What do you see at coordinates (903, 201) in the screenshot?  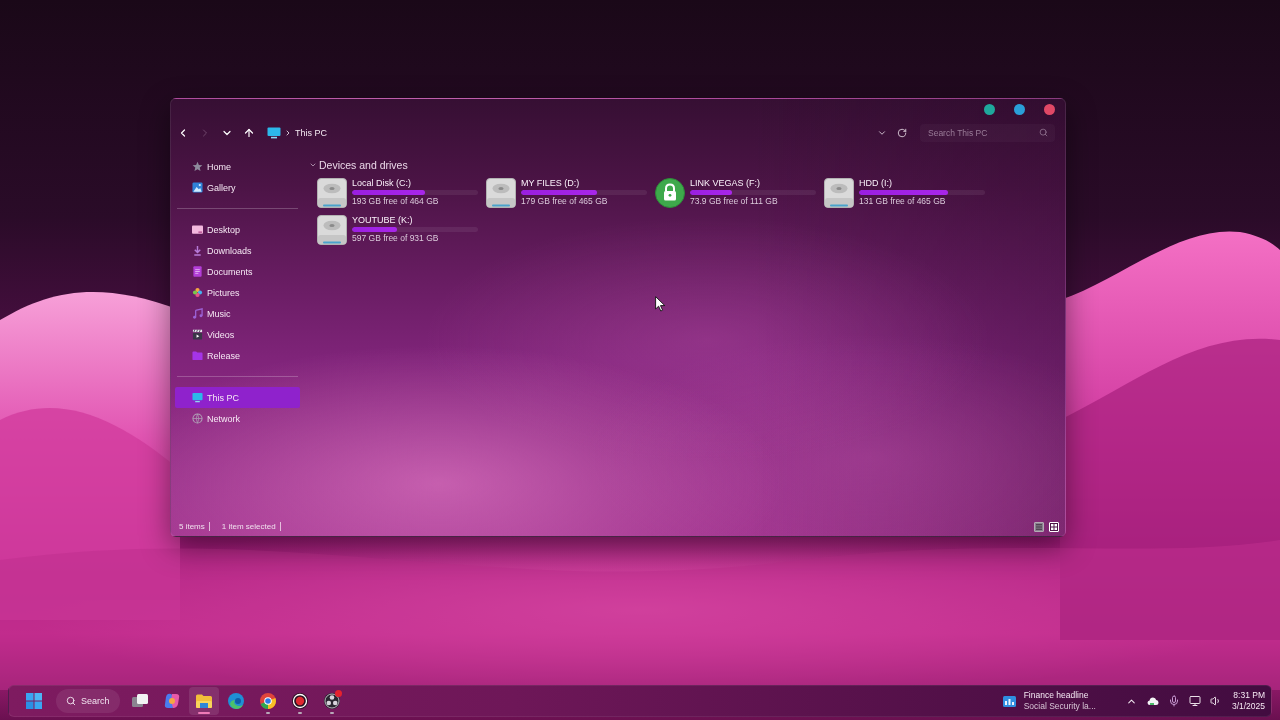 I see `free-space-text: 131 GB free of 465 GB` at bounding box center [903, 201].